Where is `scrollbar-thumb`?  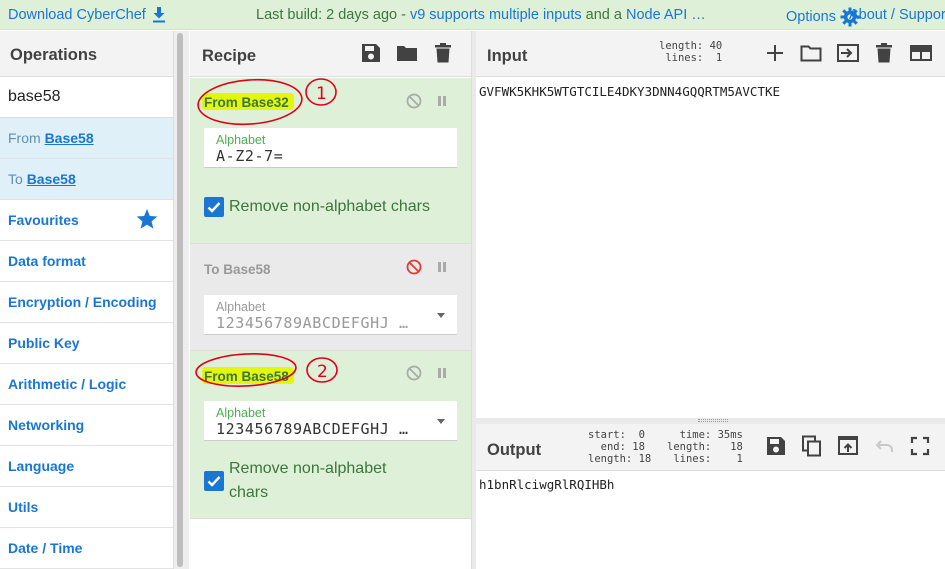
scrollbar-thumb is located at coordinates (180, 300).